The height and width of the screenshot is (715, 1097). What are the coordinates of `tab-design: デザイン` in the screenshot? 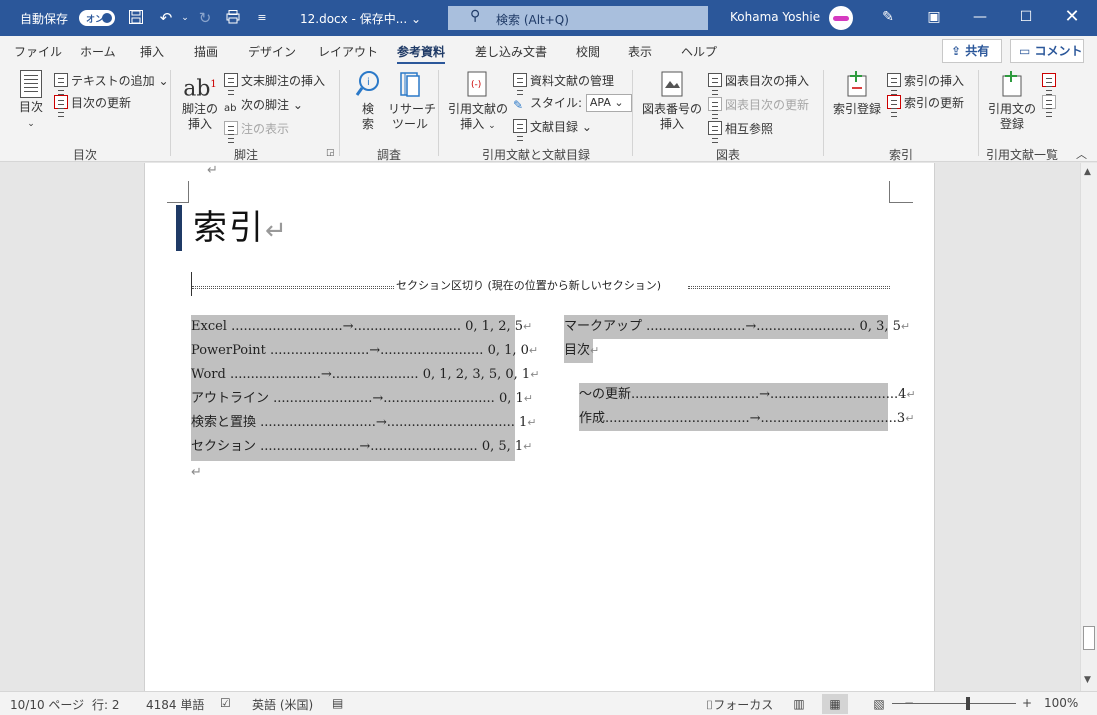 It's located at (272, 51).